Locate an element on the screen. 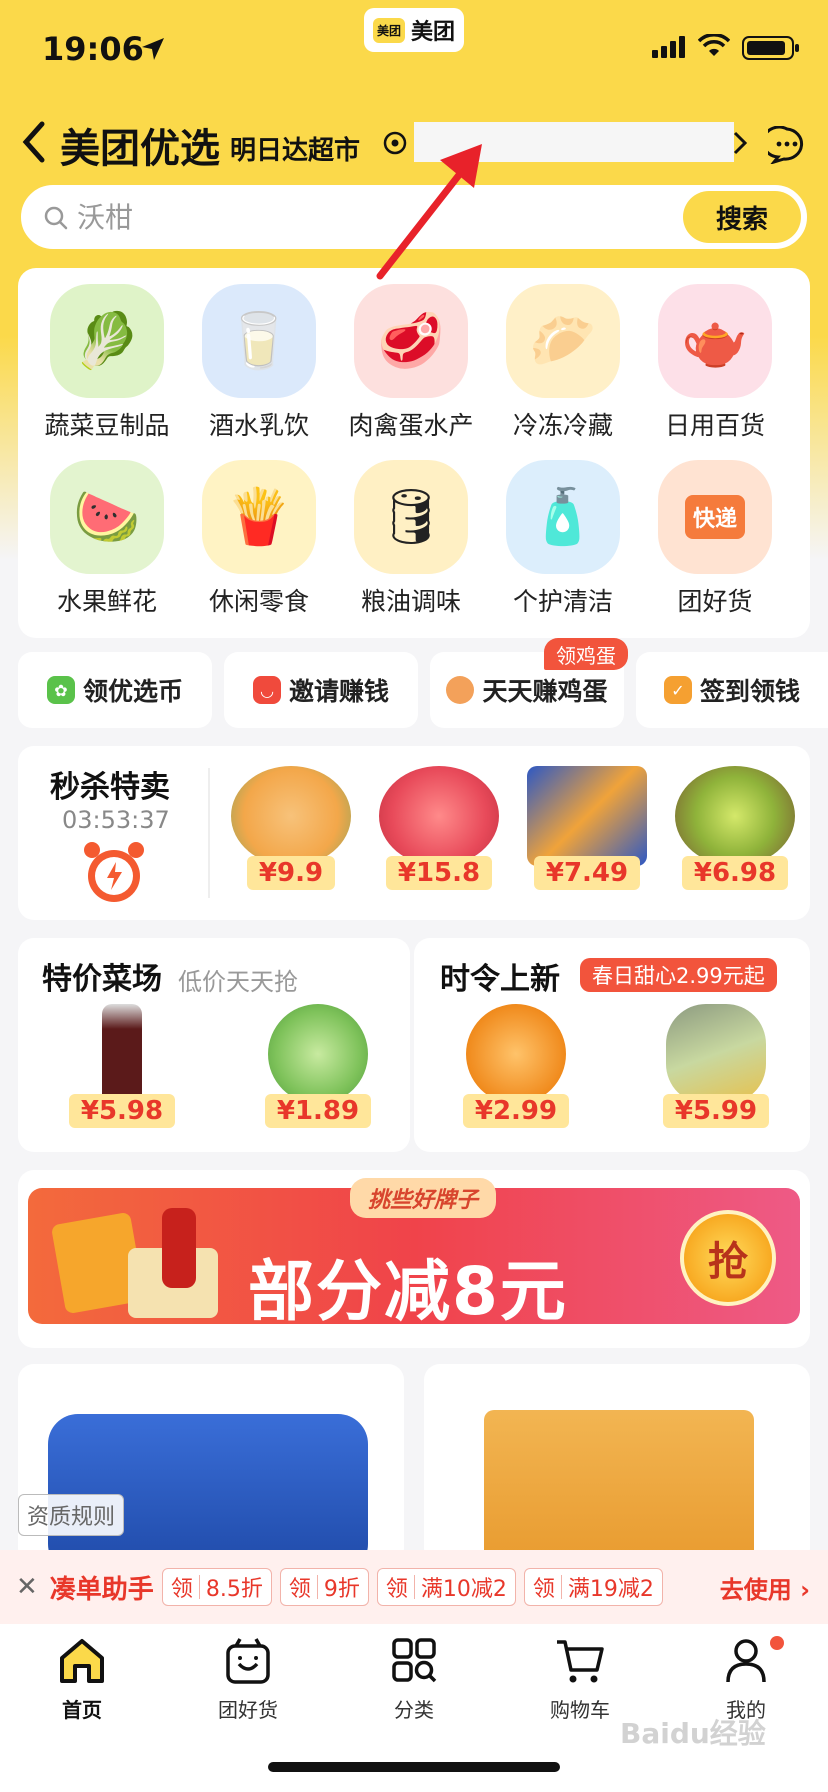  pill-invite: ◡ 邀请赚钱 is located at coordinates (321, 690).